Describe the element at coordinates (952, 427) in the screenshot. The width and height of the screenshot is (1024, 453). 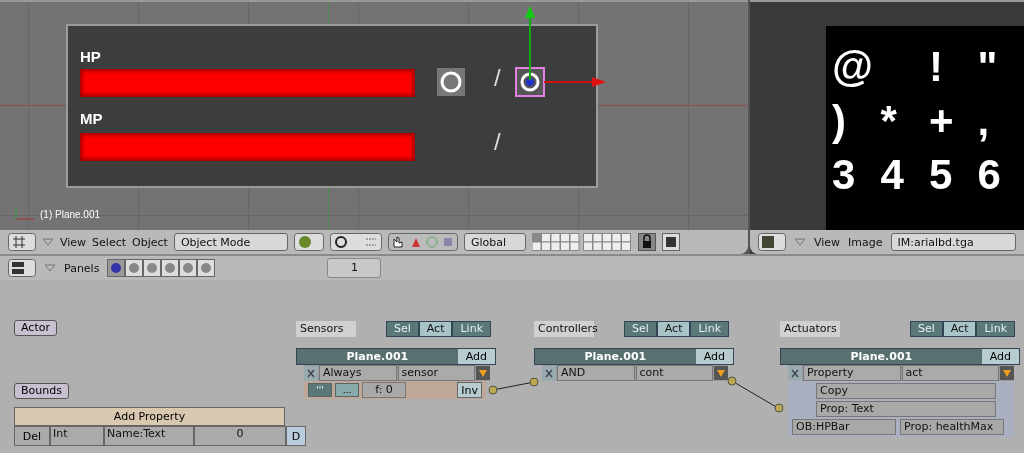
I see `property-field: Prop: healthMax` at that location.